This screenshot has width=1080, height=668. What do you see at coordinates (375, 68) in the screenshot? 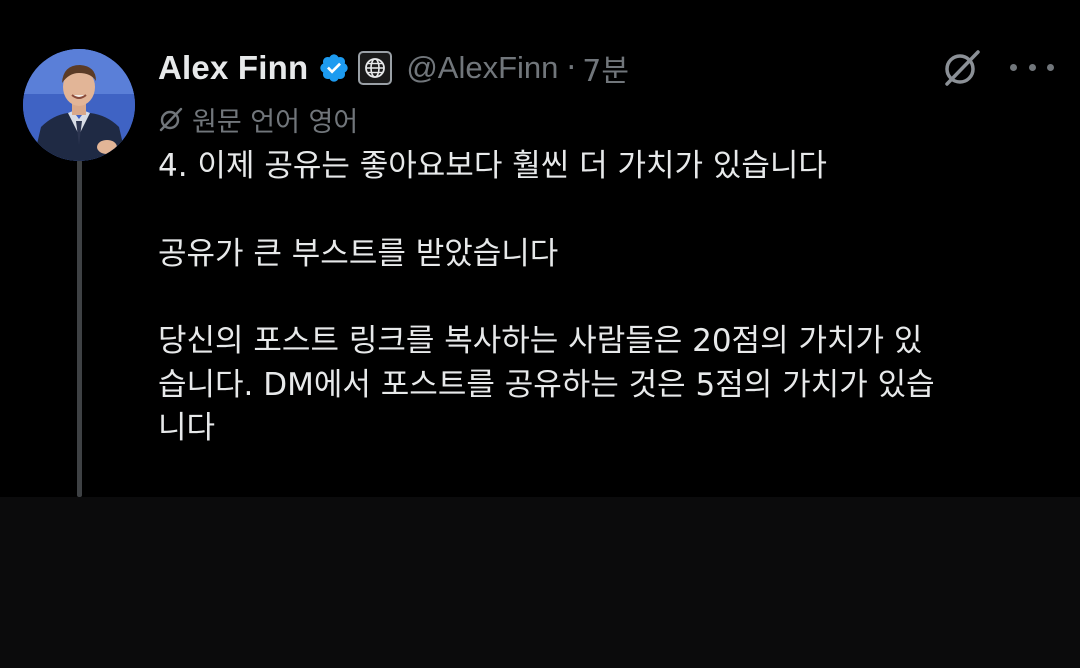
I see `globe-icon` at bounding box center [375, 68].